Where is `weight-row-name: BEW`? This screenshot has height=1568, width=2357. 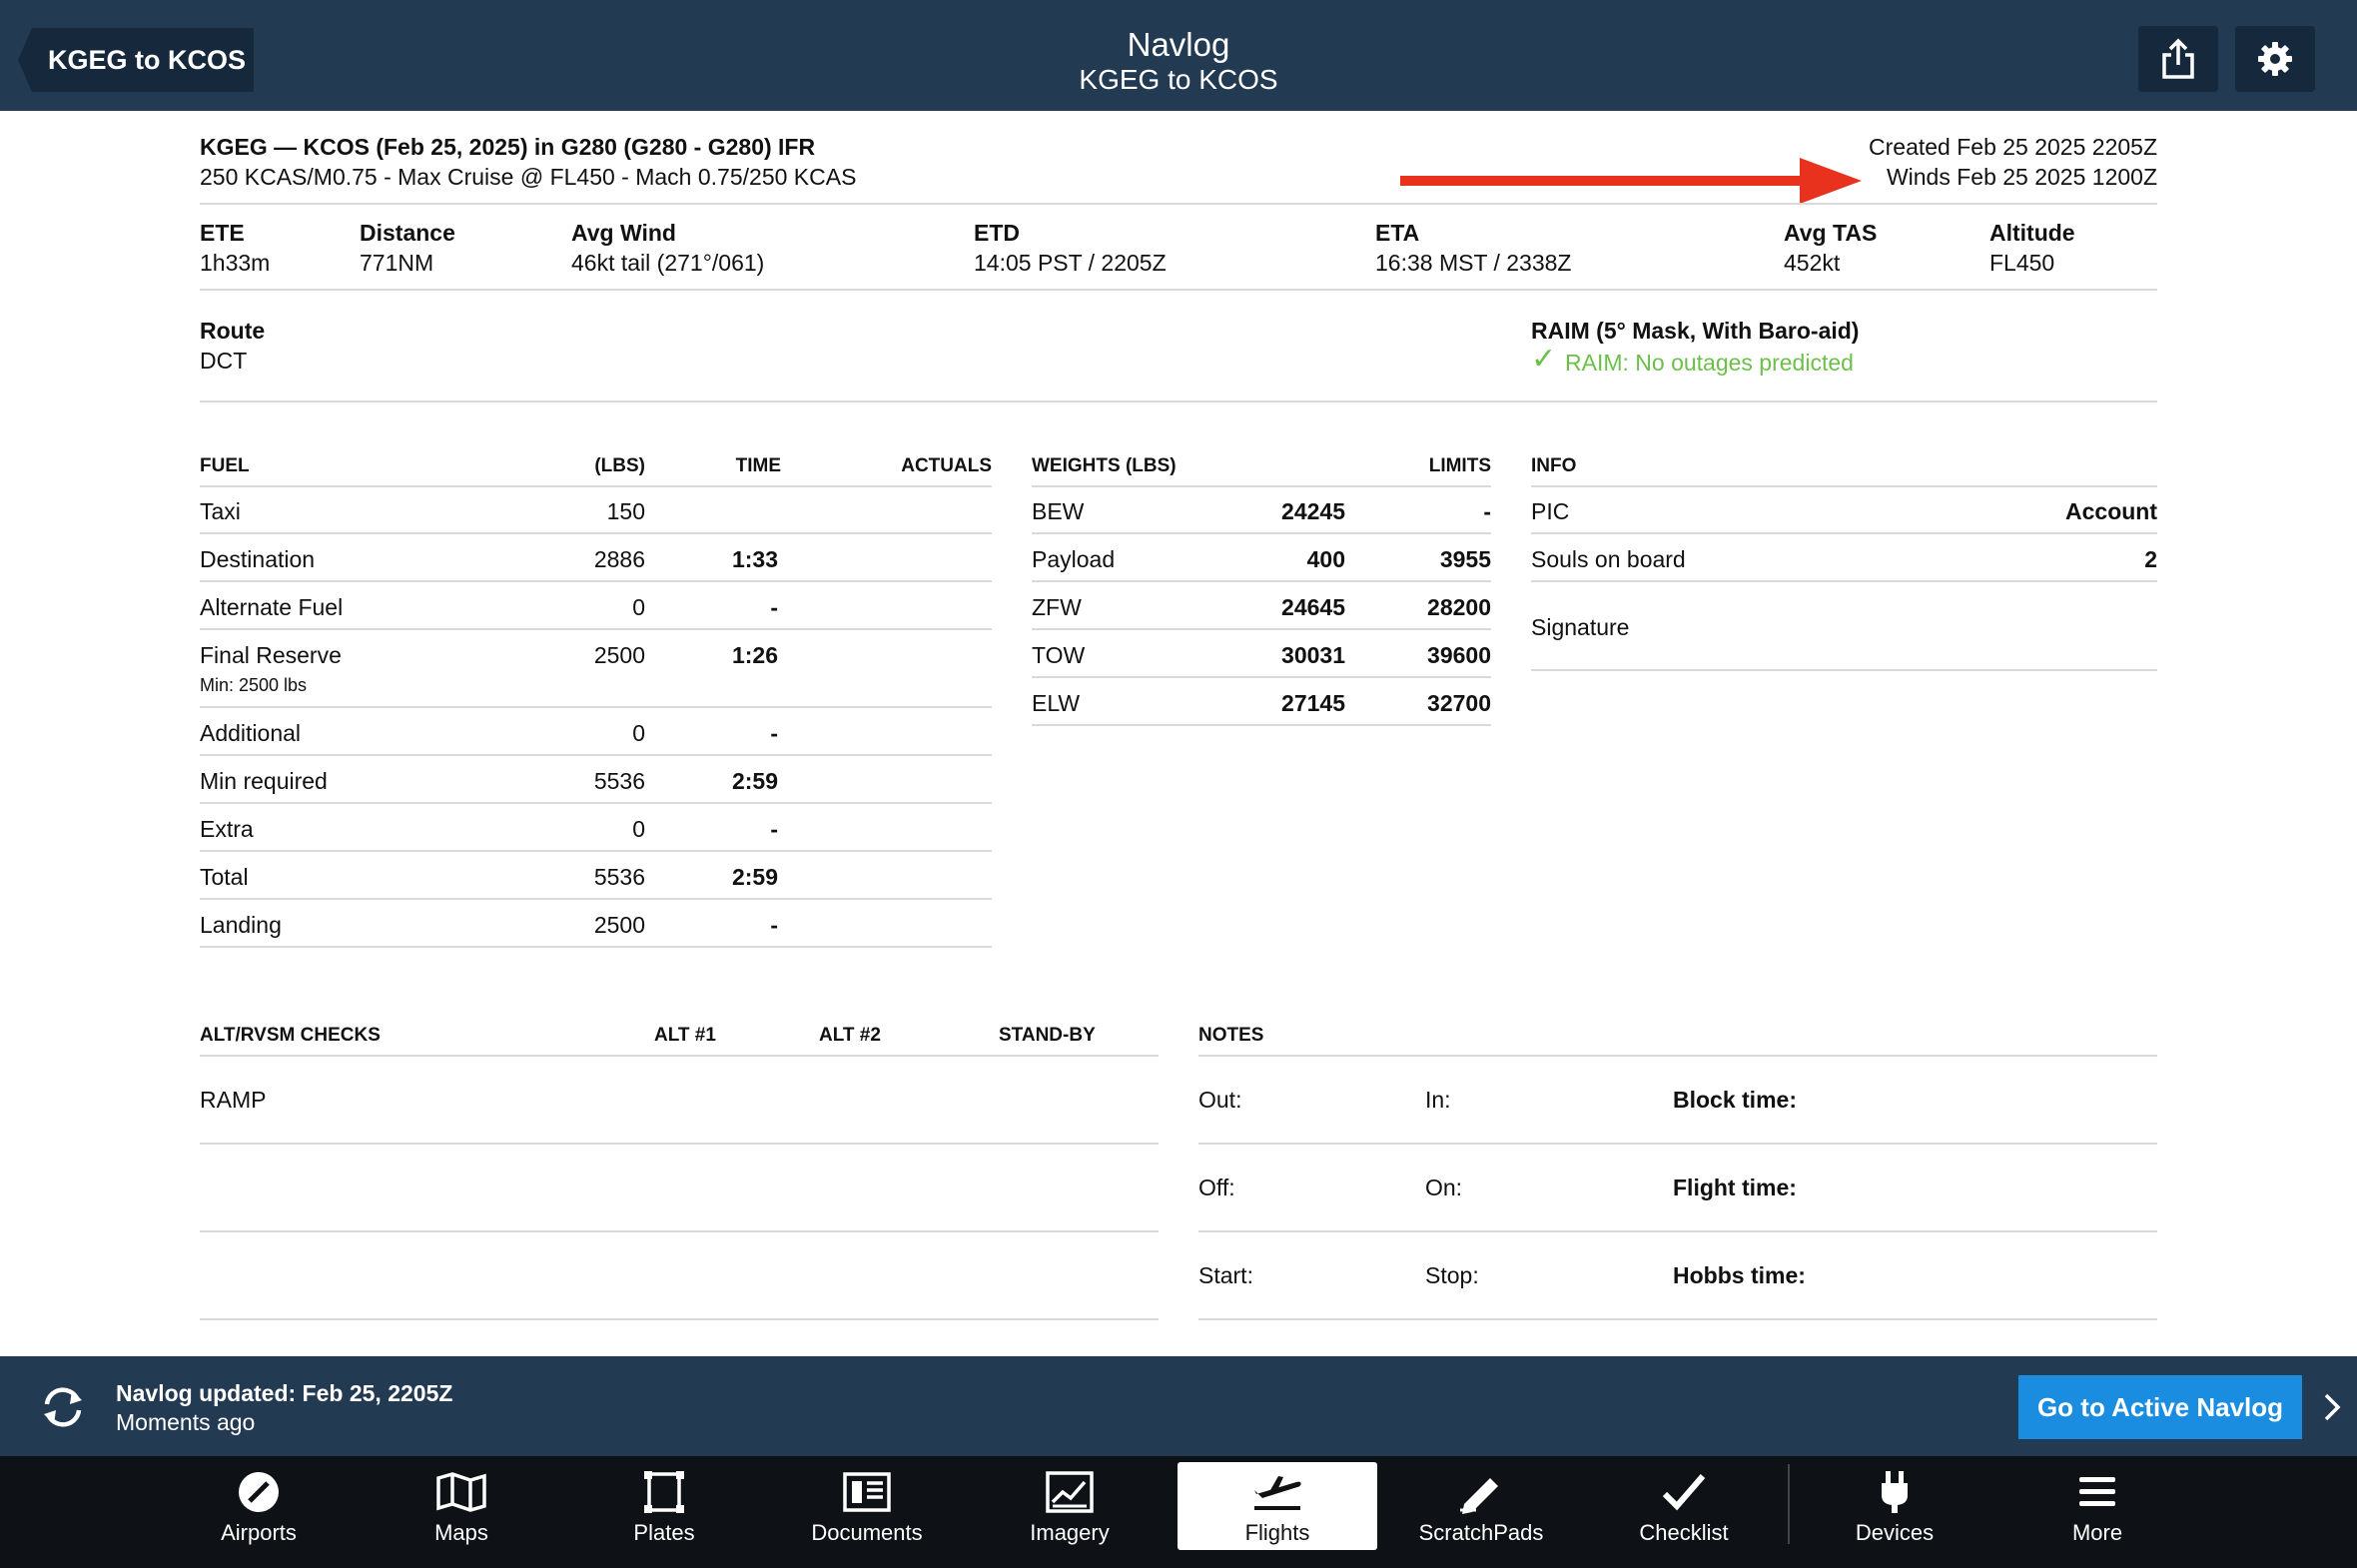 weight-row-name: BEW is located at coordinates (1058, 511).